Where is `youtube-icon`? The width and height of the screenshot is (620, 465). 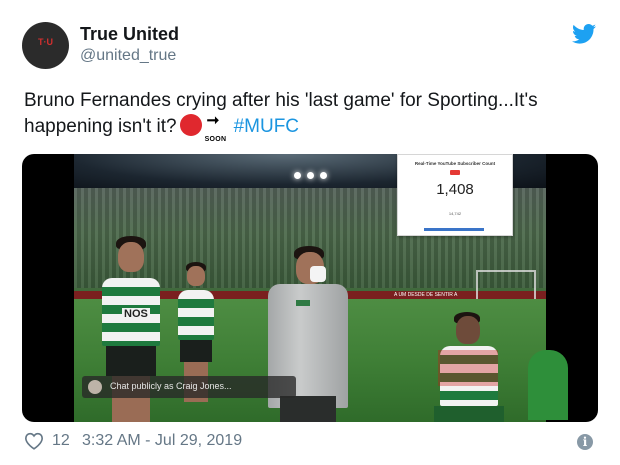
youtube-icon is located at coordinates (455, 172).